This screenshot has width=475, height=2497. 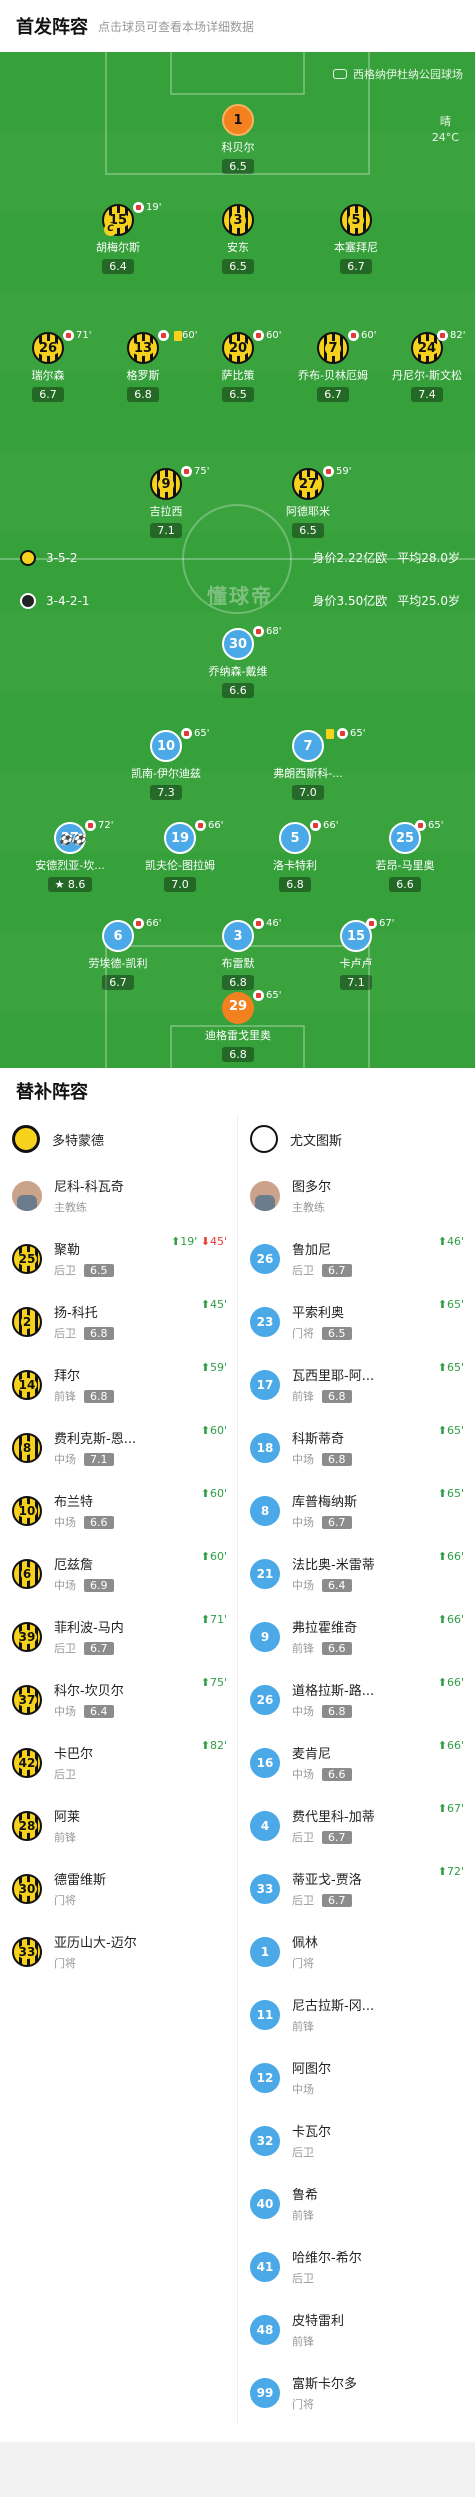 I want to click on away-player: 27 ⚽⚽ 72' 安德烈亚-坎... ★ 8.6, so click(x=70, y=856).